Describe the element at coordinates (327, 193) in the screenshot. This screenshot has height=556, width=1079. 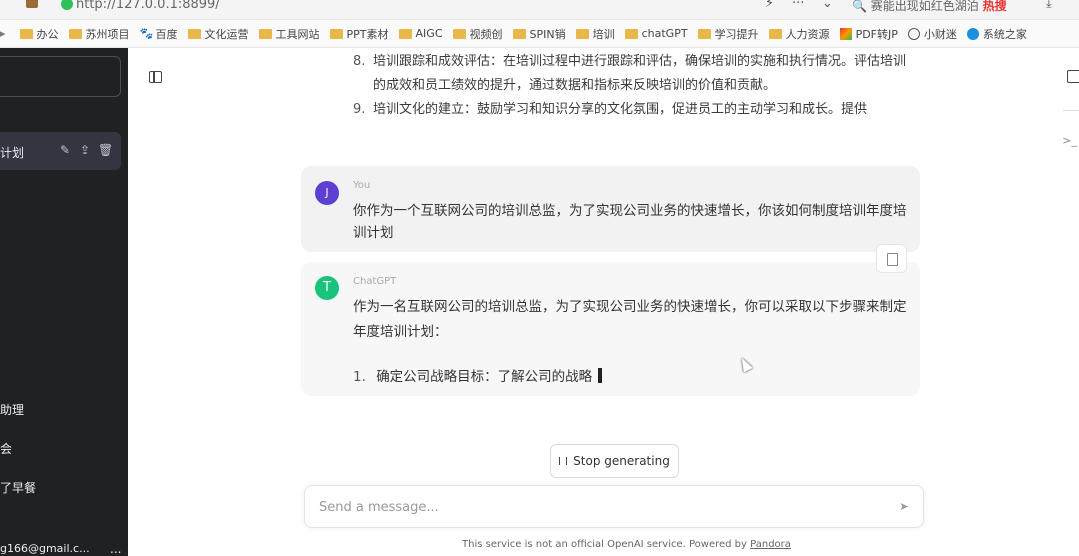
I see `user-avatar: J` at that location.